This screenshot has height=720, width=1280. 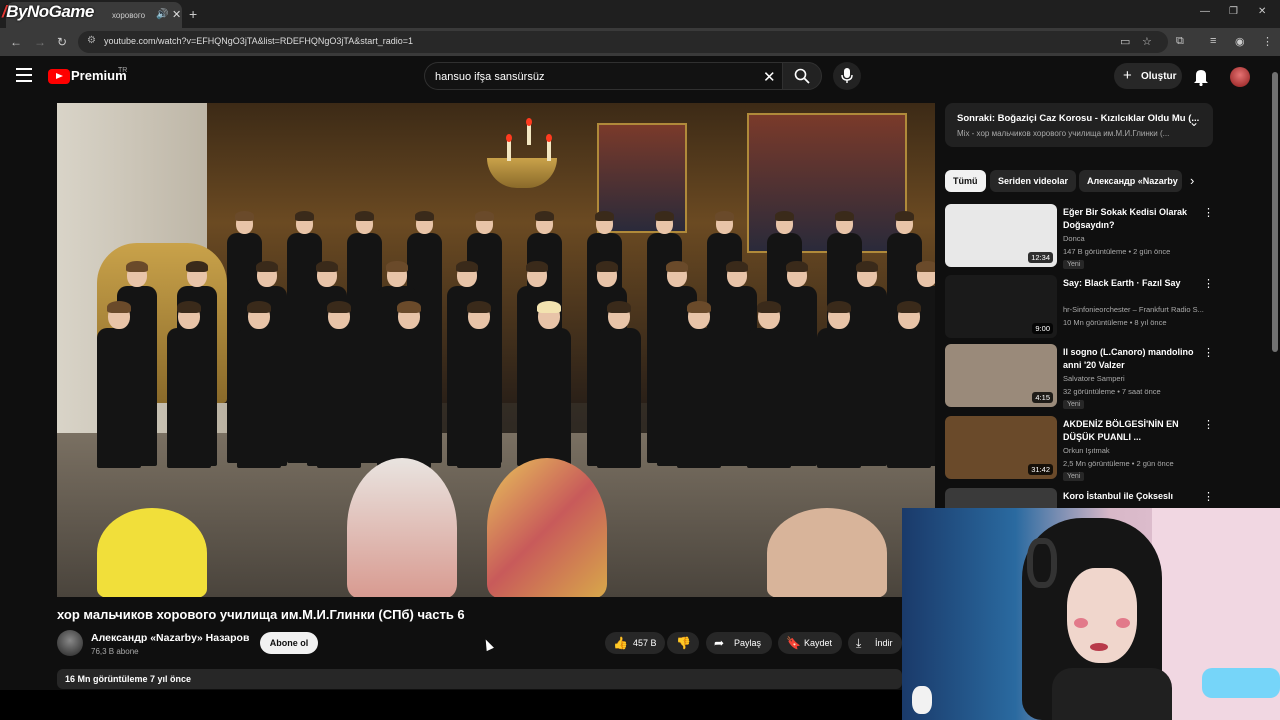 I want to click on video-thumbnail: 31:42, so click(x=1001, y=447).